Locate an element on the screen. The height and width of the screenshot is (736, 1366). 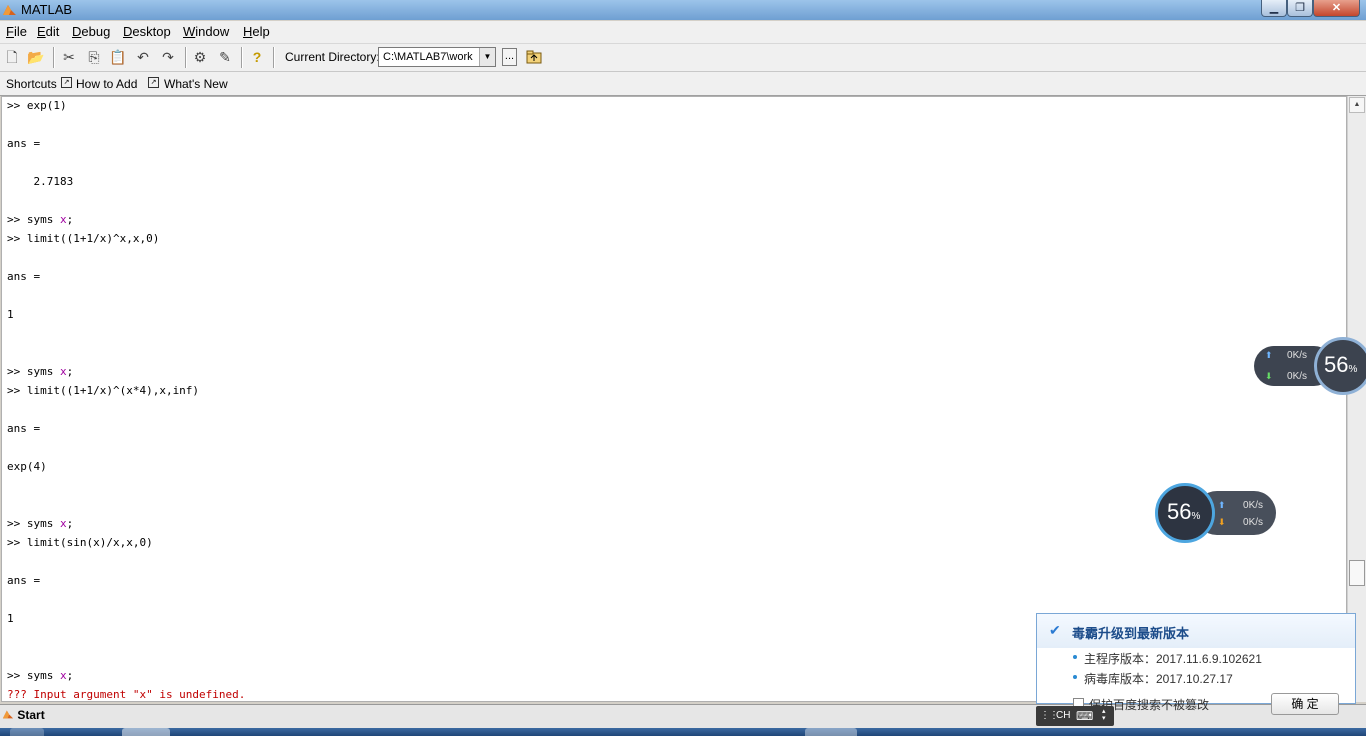
popup-header: ✔ 毒霸升级到最新版本 is located at coordinates (1196, 631).